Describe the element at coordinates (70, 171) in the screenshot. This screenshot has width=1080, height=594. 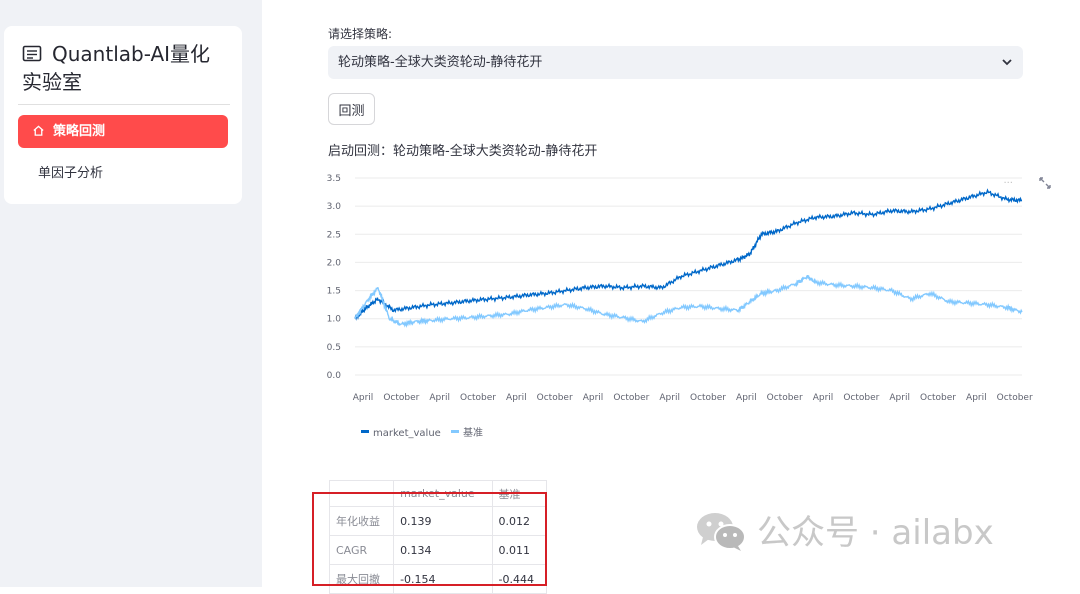
I see `sidebar-item-factor-analysis: 单因子分析` at that location.